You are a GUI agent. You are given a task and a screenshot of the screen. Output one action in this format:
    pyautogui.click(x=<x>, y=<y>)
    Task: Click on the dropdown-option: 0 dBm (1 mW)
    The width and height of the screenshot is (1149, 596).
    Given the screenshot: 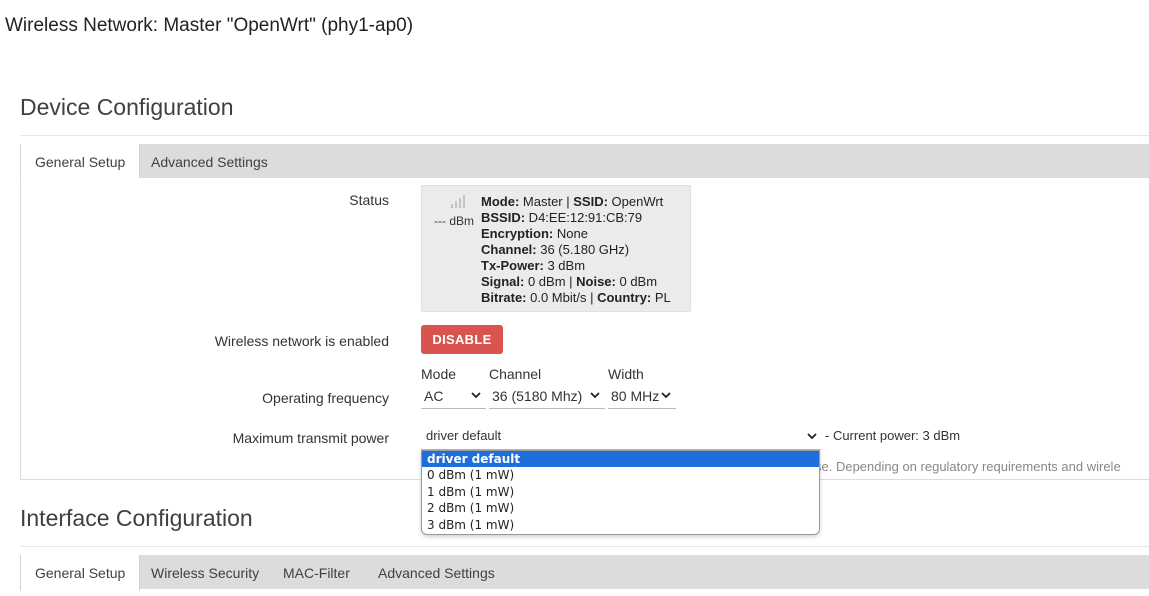 What is the action you would take?
    pyautogui.click(x=620, y=475)
    